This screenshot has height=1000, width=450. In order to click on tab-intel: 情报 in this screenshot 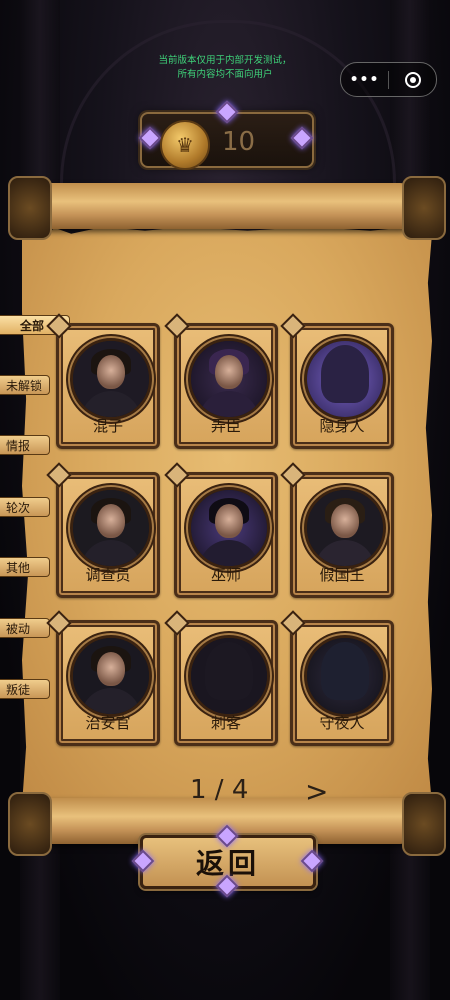, I will do `click(25, 445)`.